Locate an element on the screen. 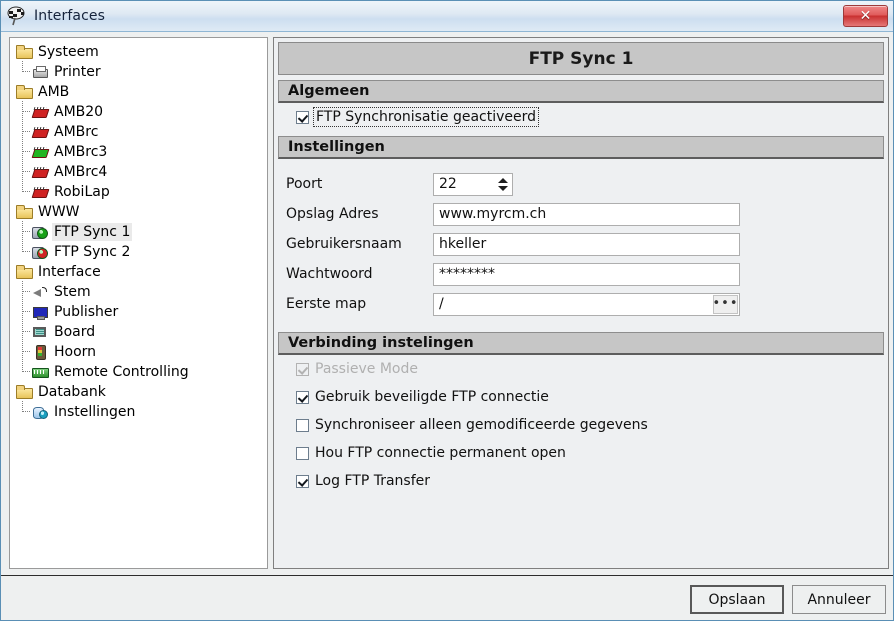 Image resolution: width=894 pixels, height=621 pixels. option-row-3: Hou FTP connectie permanent open is located at coordinates (581, 453).